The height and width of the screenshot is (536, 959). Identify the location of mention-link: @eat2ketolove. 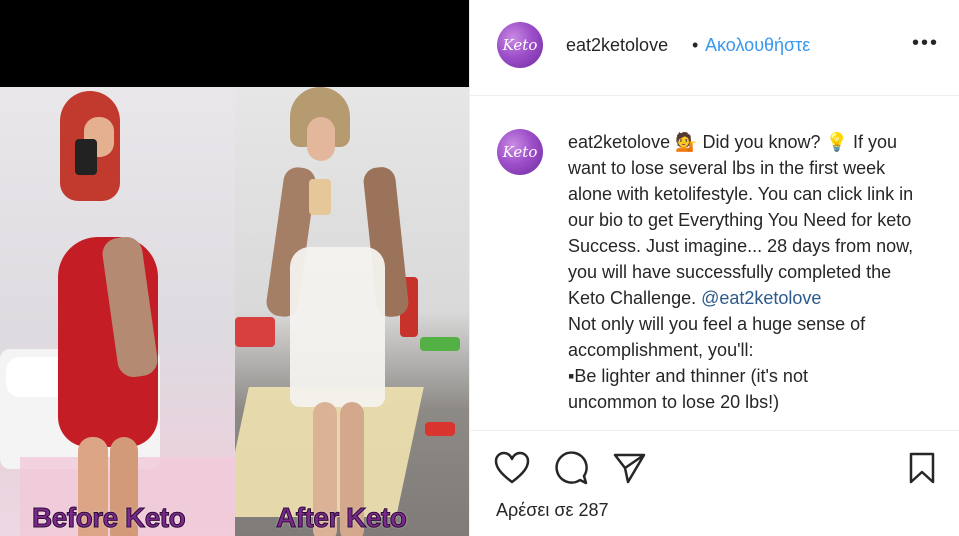
(761, 298).